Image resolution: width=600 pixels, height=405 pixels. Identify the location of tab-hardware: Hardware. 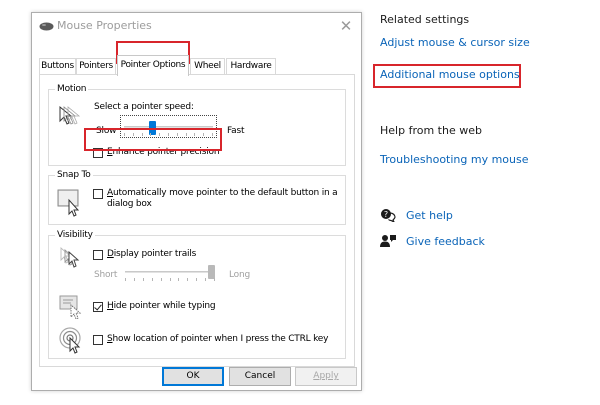
(251, 66).